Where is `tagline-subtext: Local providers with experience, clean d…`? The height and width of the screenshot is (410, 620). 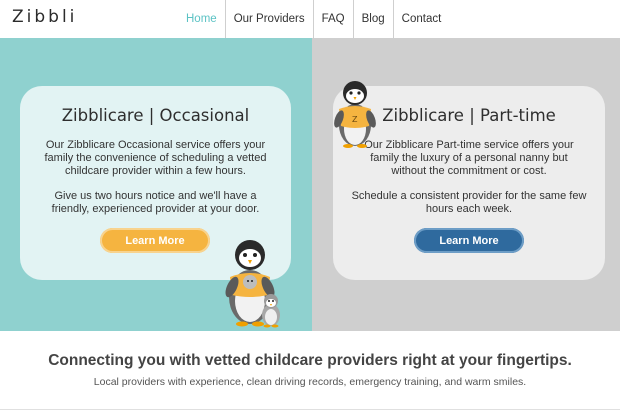 tagline-subtext: Local providers with experience, clean d… is located at coordinates (310, 382).